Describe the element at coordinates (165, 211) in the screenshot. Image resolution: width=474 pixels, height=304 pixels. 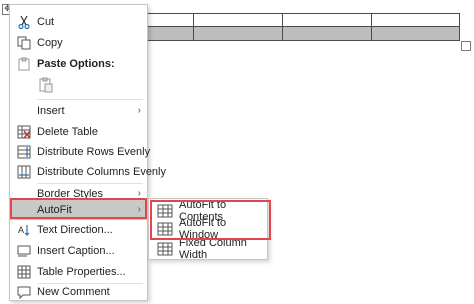
I see `autofit-contents-icon` at that location.